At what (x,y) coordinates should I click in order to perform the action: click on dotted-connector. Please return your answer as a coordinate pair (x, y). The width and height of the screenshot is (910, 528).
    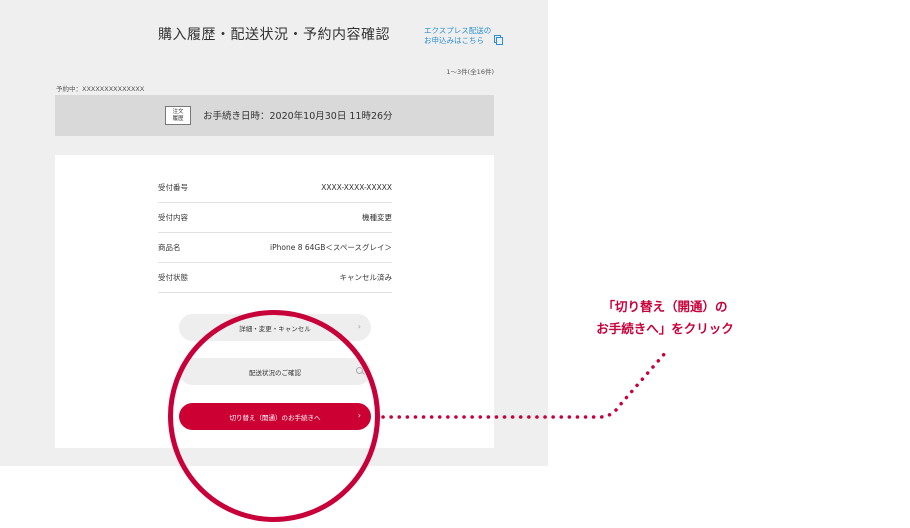
    Looking at the image, I should click on (524, 384).